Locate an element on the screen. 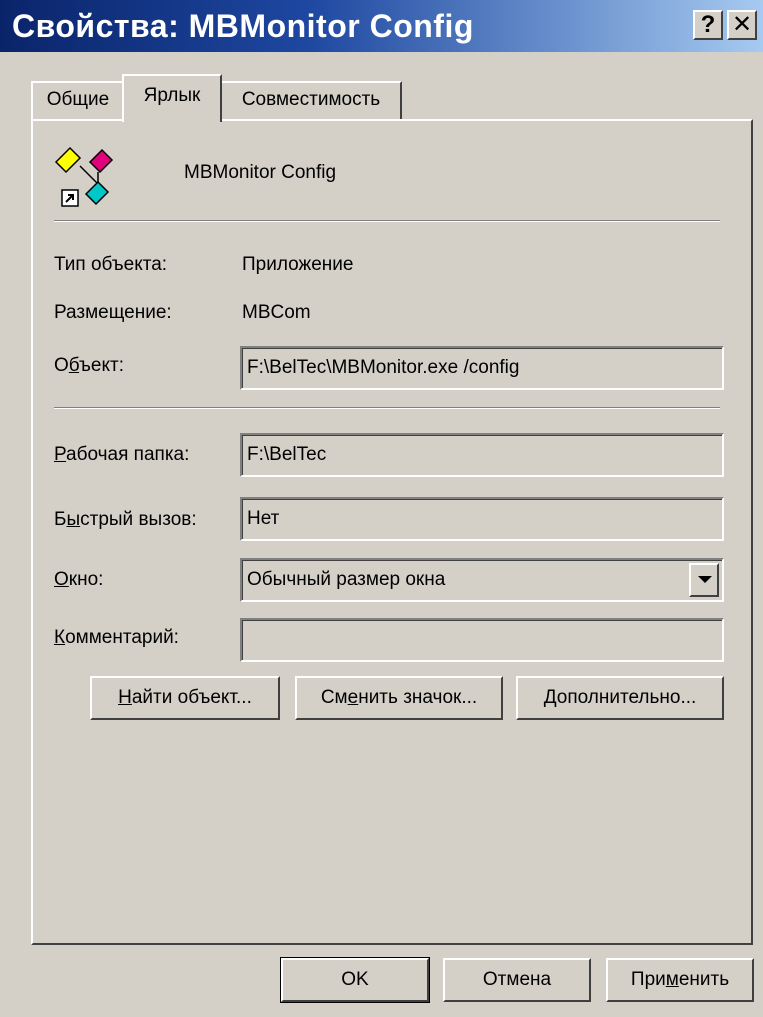  tab-general: Общие is located at coordinates (78, 100).